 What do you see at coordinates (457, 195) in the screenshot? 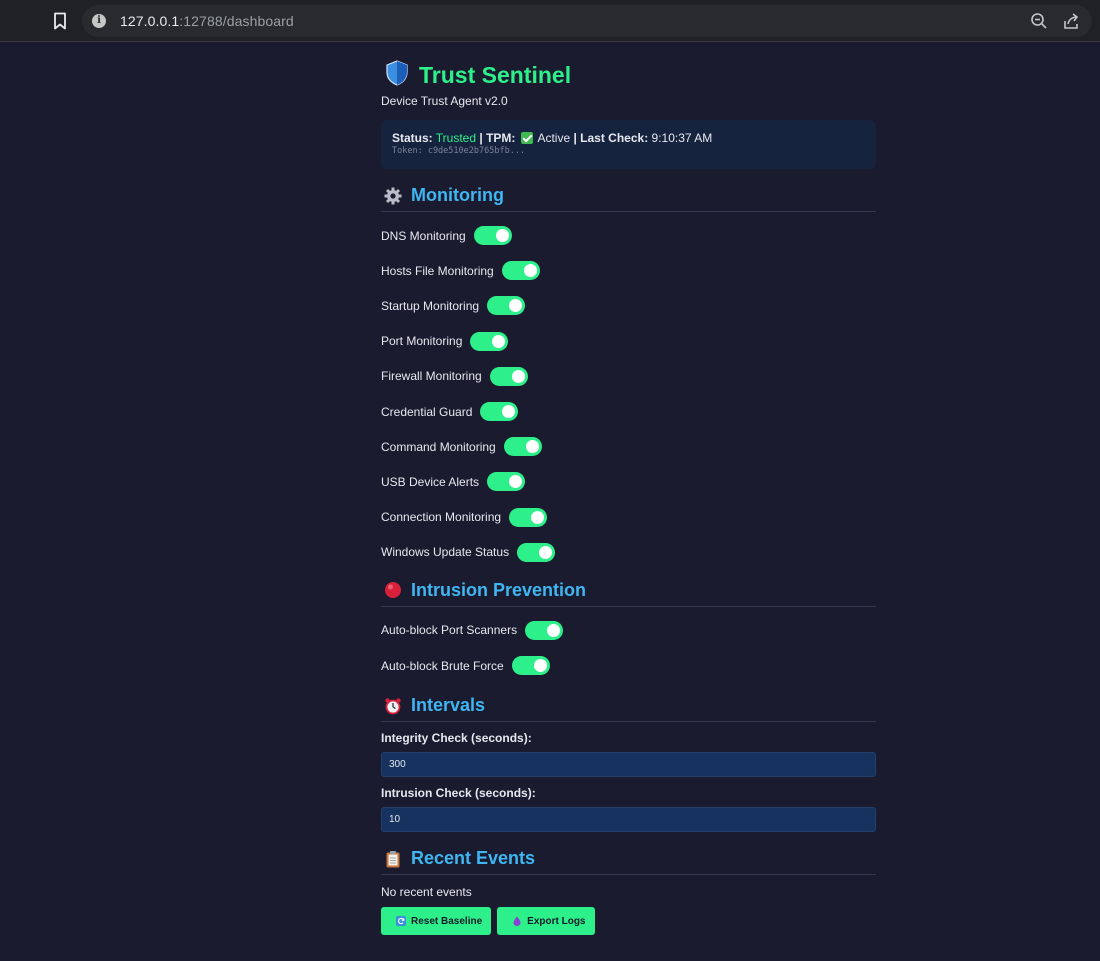
I see `monitoring-title: Monitoring` at bounding box center [457, 195].